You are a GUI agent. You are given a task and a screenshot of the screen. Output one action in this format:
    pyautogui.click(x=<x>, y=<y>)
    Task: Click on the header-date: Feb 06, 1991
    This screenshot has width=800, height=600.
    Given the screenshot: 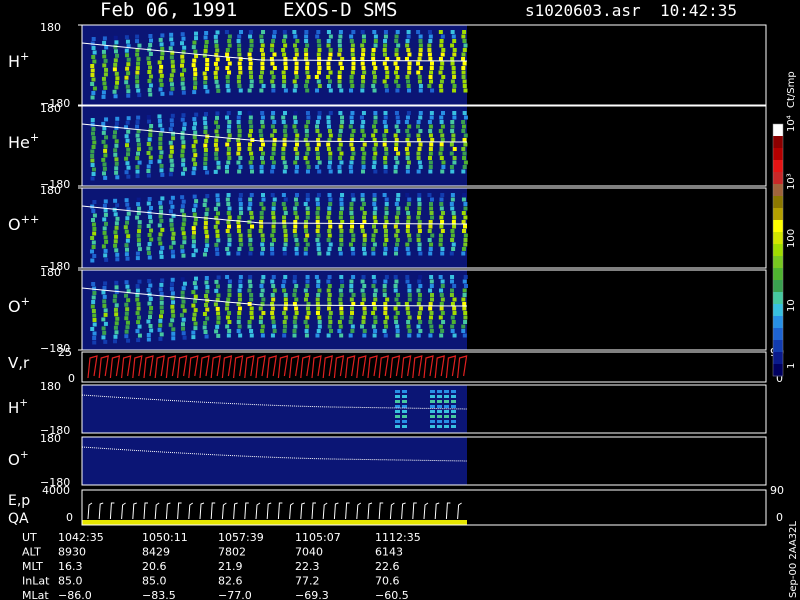 What is the action you would take?
    pyautogui.click(x=168, y=10)
    